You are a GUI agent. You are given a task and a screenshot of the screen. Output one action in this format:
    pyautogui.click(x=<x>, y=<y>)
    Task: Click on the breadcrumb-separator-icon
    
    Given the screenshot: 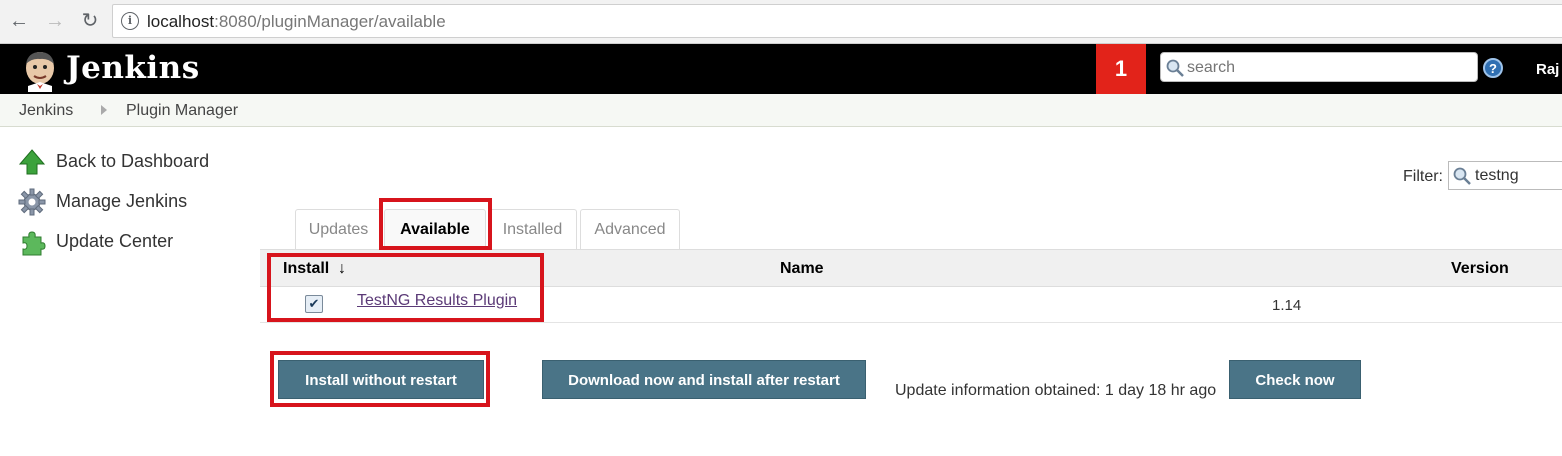 What is the action you would take?
    pyautogui.click(x=104, y=110)
    